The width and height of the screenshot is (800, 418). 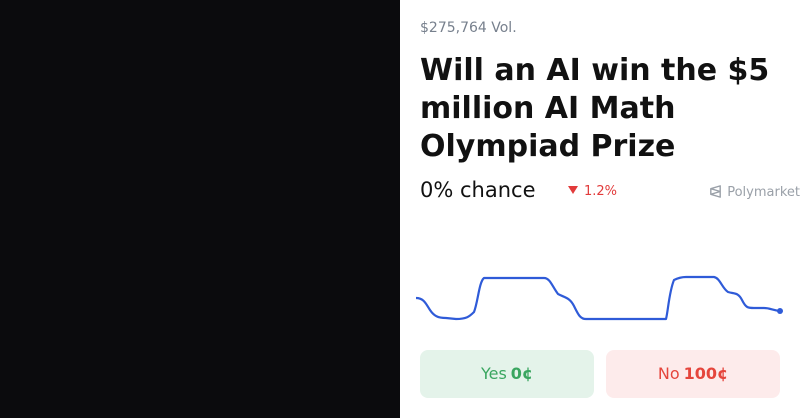 What do you see at coordinates (780, 311) in the screenshot?
I see `price-end-point` at bounding box center [780, 311].